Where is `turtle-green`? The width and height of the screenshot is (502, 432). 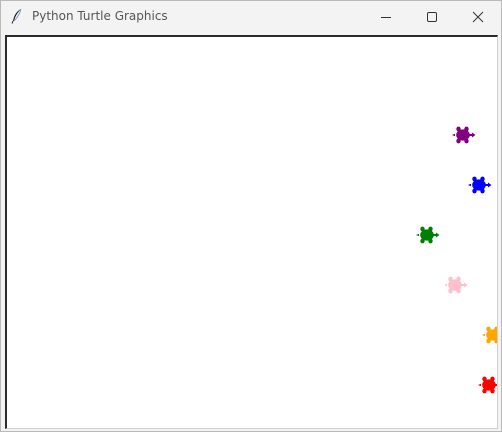
turtle-green is located at coordinates (428, 235).